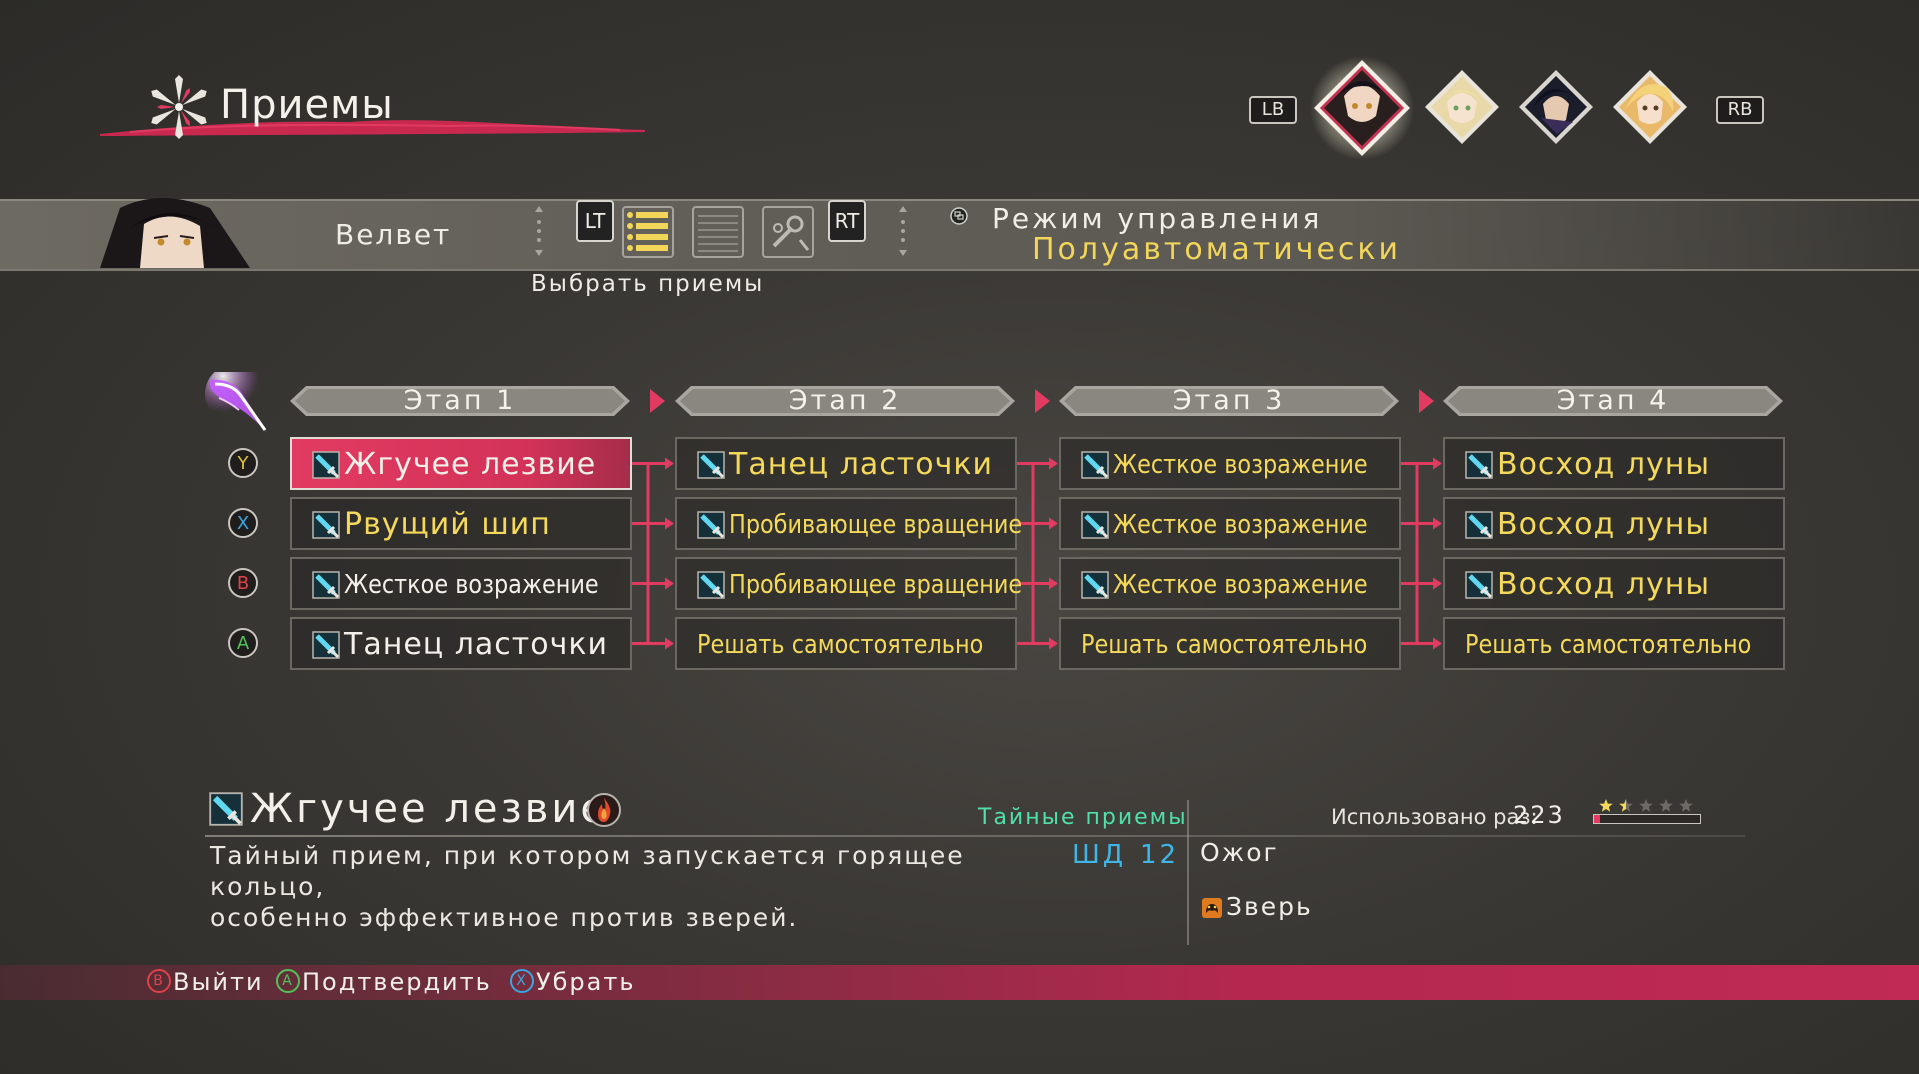 Image resolution: width=1919 pixels, height=1074 pixels. I want to click on art-slot-r4-c2: Решать самостоятельно, so click(846, 643).